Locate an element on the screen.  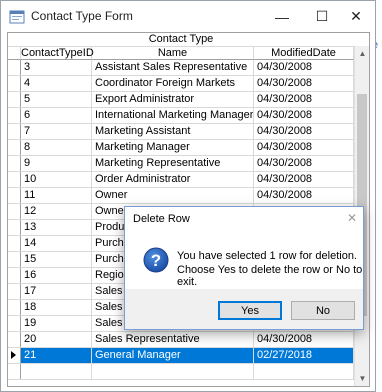
table-row: 10 Order Administrator 04/30/2008 is located at coordinates (181, 180).